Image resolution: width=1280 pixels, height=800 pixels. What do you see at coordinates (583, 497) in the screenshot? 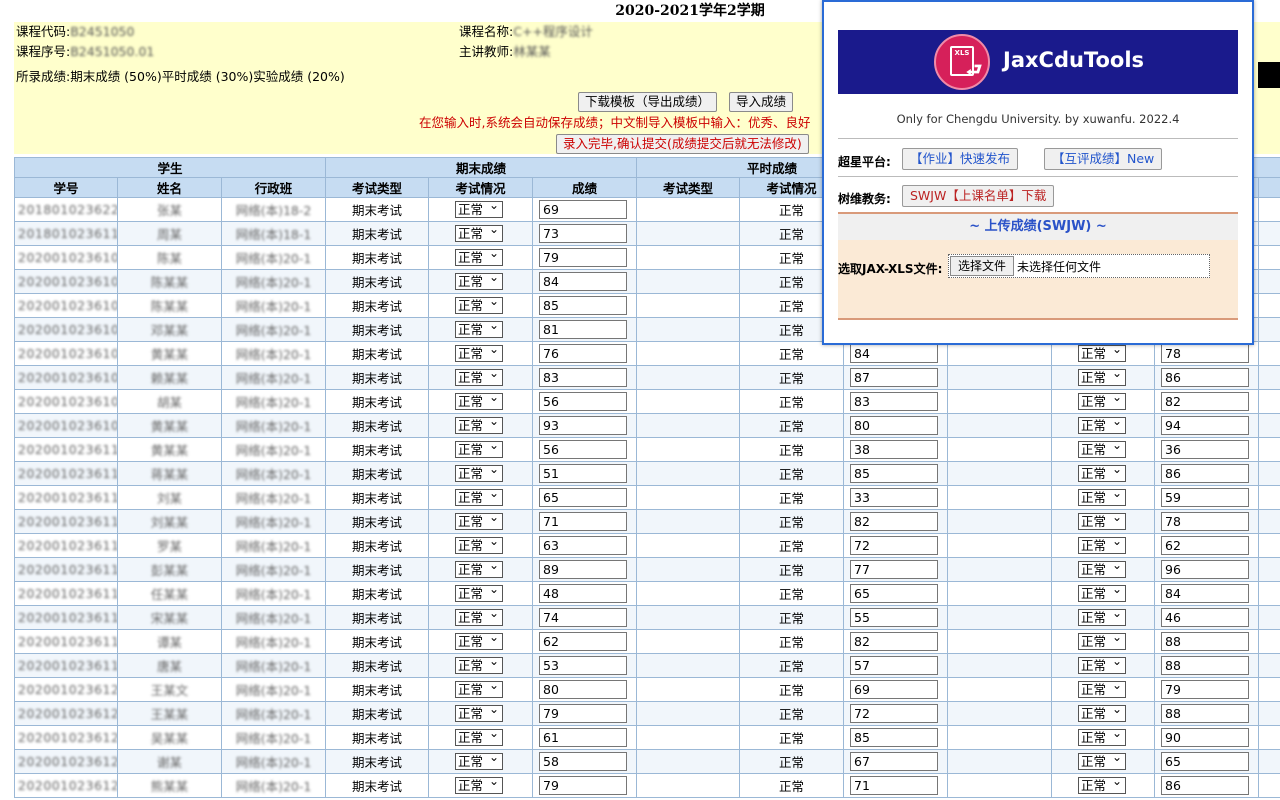
I see `score-input: 65` at bounding box center [583, 497].